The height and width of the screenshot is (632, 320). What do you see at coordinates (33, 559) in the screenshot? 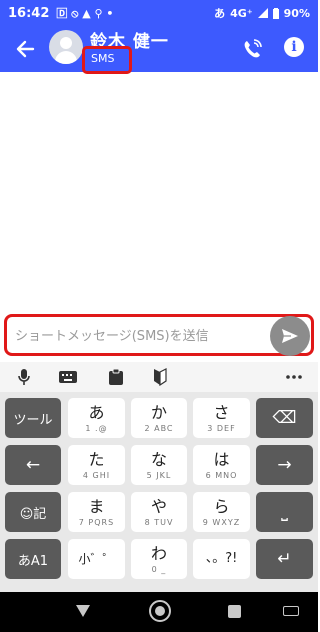
I see `input-mode-key: あA1` at bounding box center [33, 559].